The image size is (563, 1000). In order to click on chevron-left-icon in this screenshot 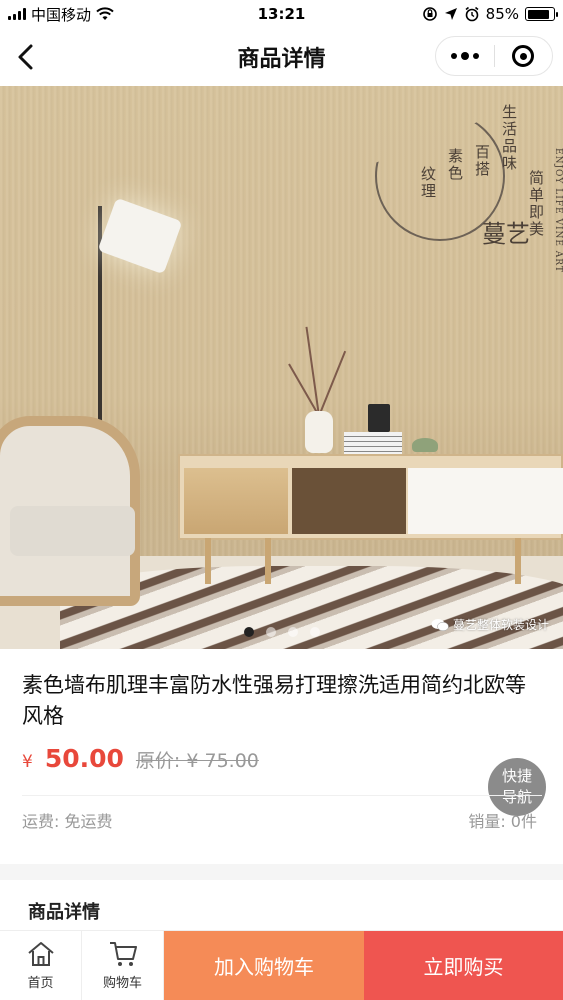, I will do `click(25, 57)`.